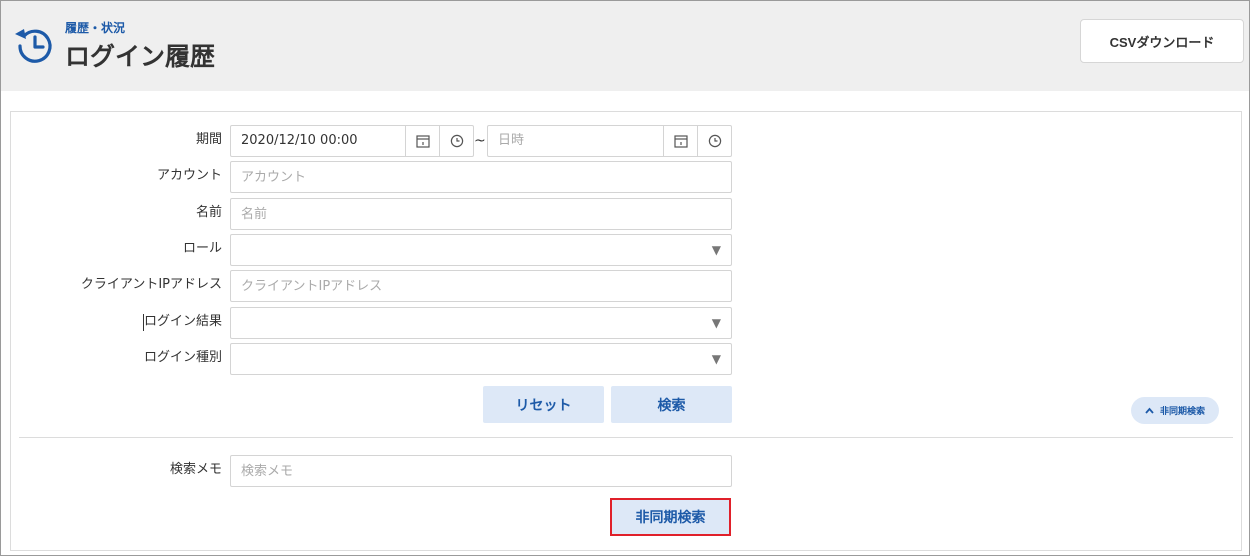  What do you see at coordinates (671, 404) in the screenshot?
I see `search-button: 検索` at bounding box center [671, 404].